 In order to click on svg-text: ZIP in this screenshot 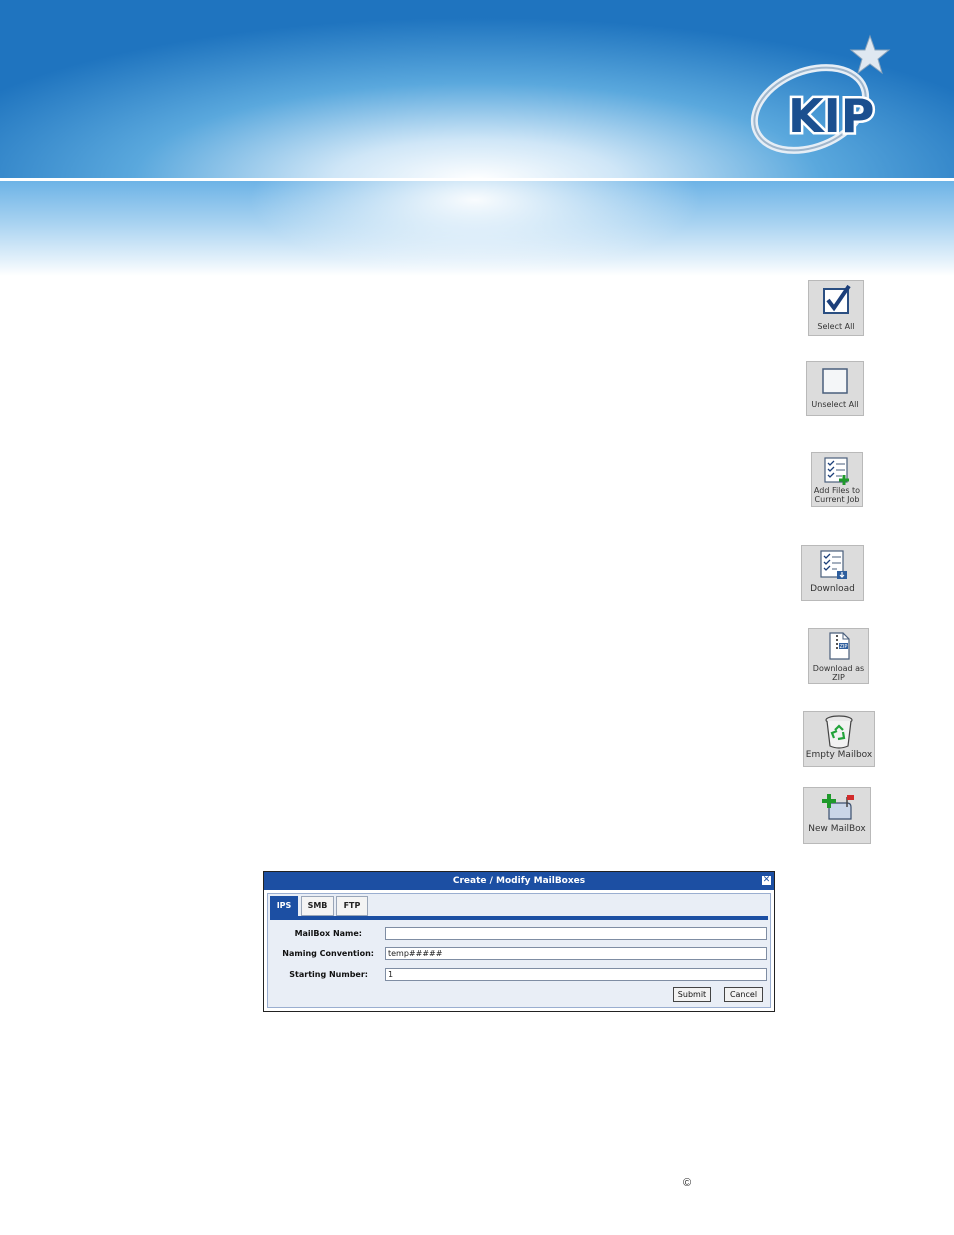, I will do `click(843, 647)`.